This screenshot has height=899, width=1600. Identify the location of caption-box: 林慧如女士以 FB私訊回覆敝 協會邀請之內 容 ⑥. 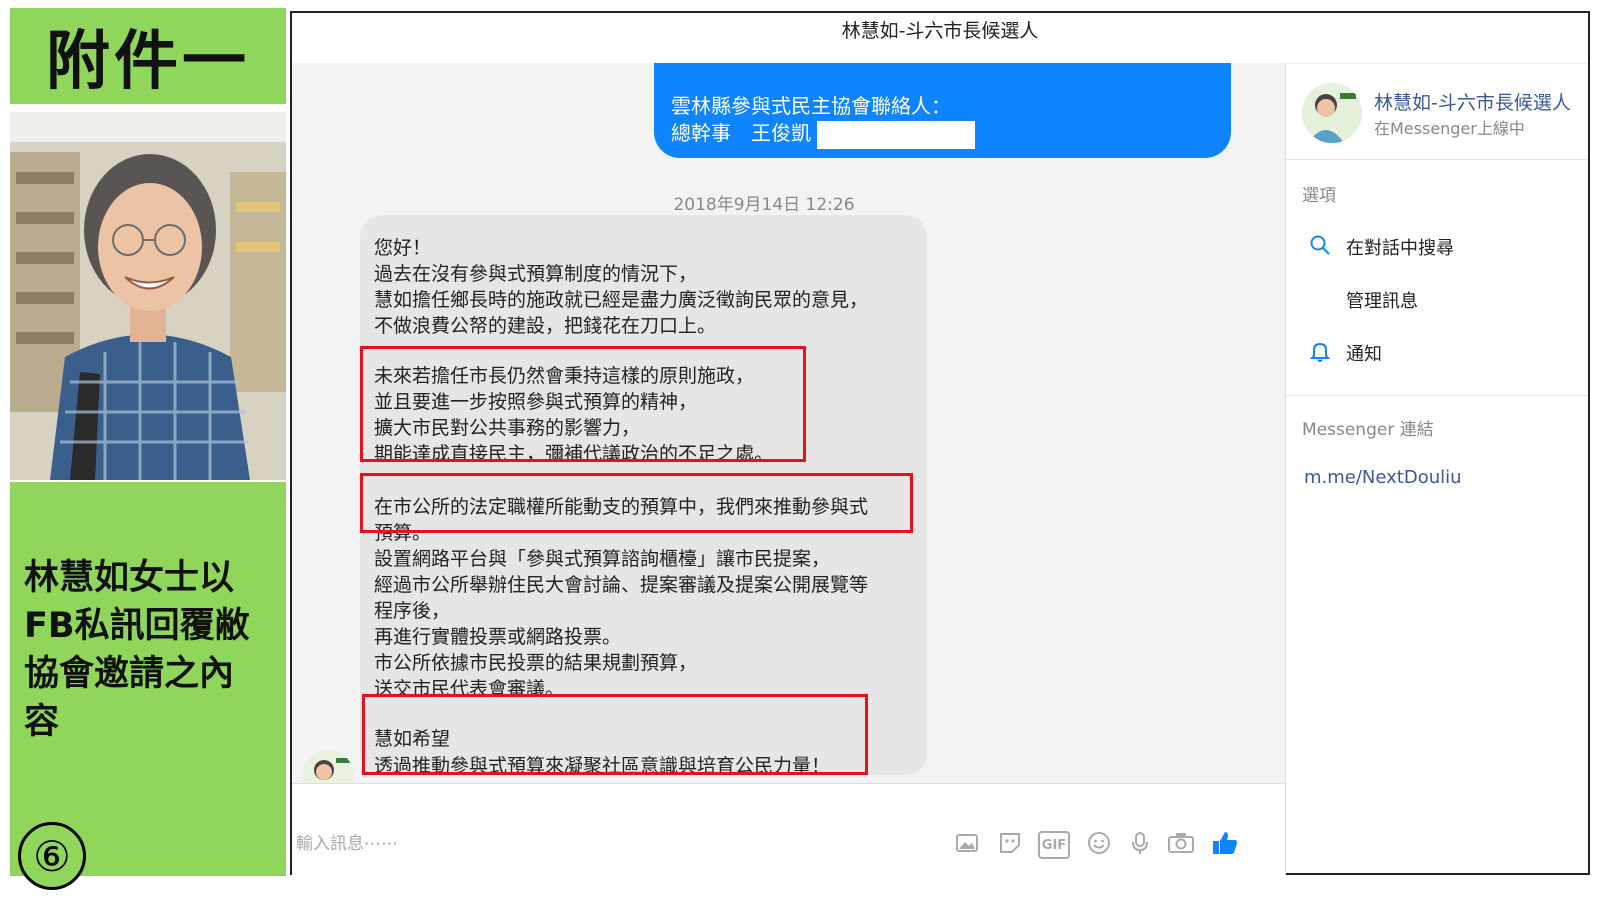
(148, 686).